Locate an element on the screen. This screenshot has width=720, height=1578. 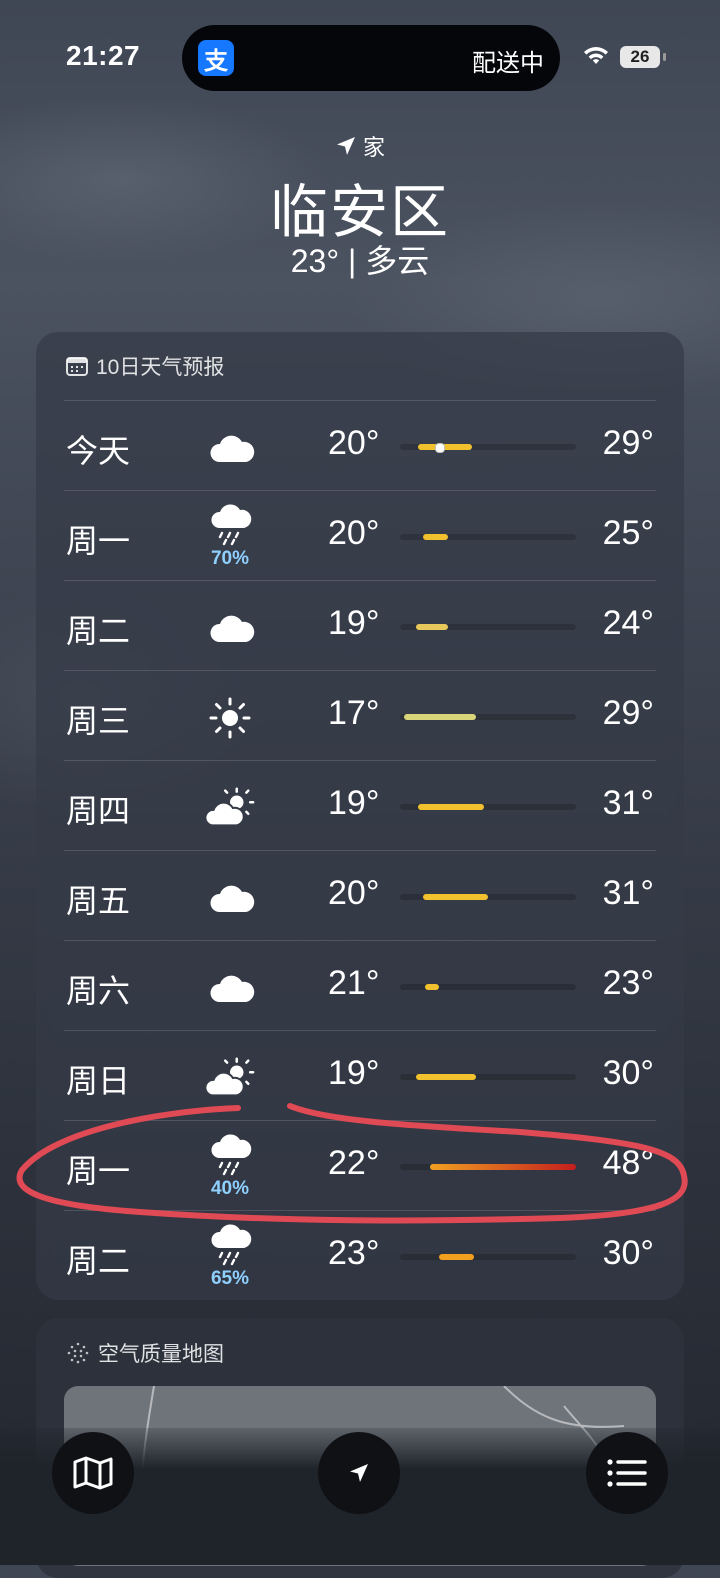
forecast-row: 周六 21° 23° is located at coordinates (360, 985).